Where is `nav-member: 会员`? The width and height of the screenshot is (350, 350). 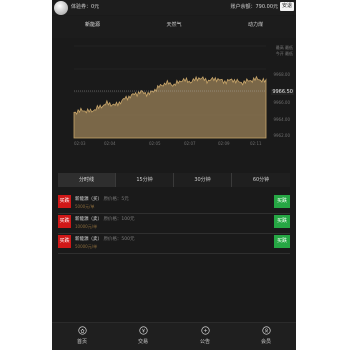
nav-member: 会员 is located at coordinates (266, 335).